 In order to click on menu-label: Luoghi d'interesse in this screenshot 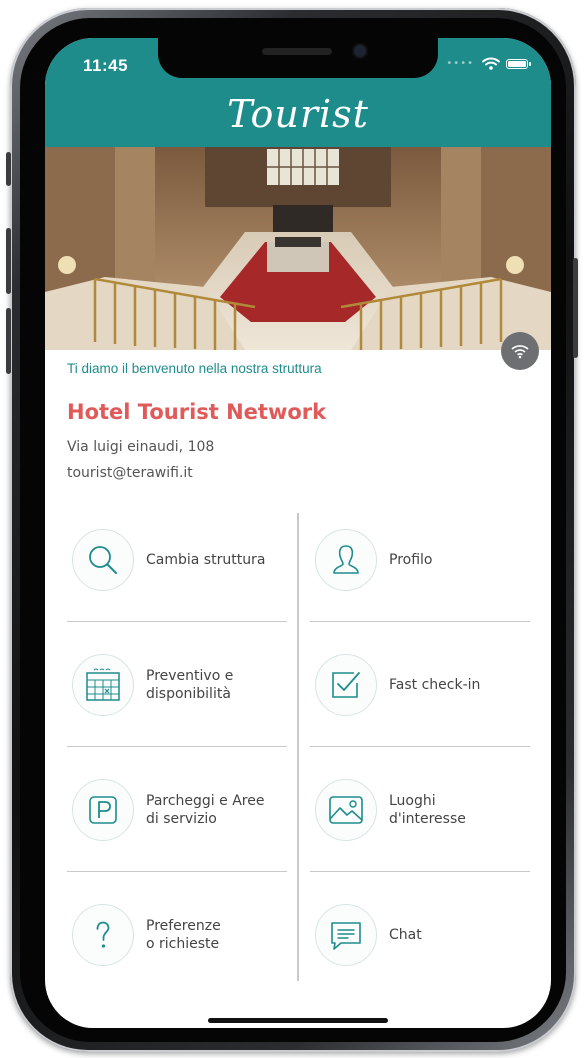, I will do `click(427, 810)`.